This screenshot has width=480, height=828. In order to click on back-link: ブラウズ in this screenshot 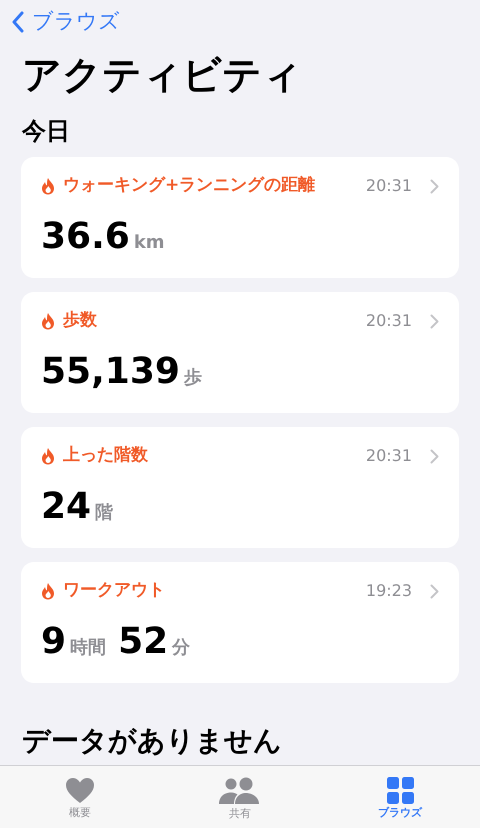, I will do `click(76, 22)`.